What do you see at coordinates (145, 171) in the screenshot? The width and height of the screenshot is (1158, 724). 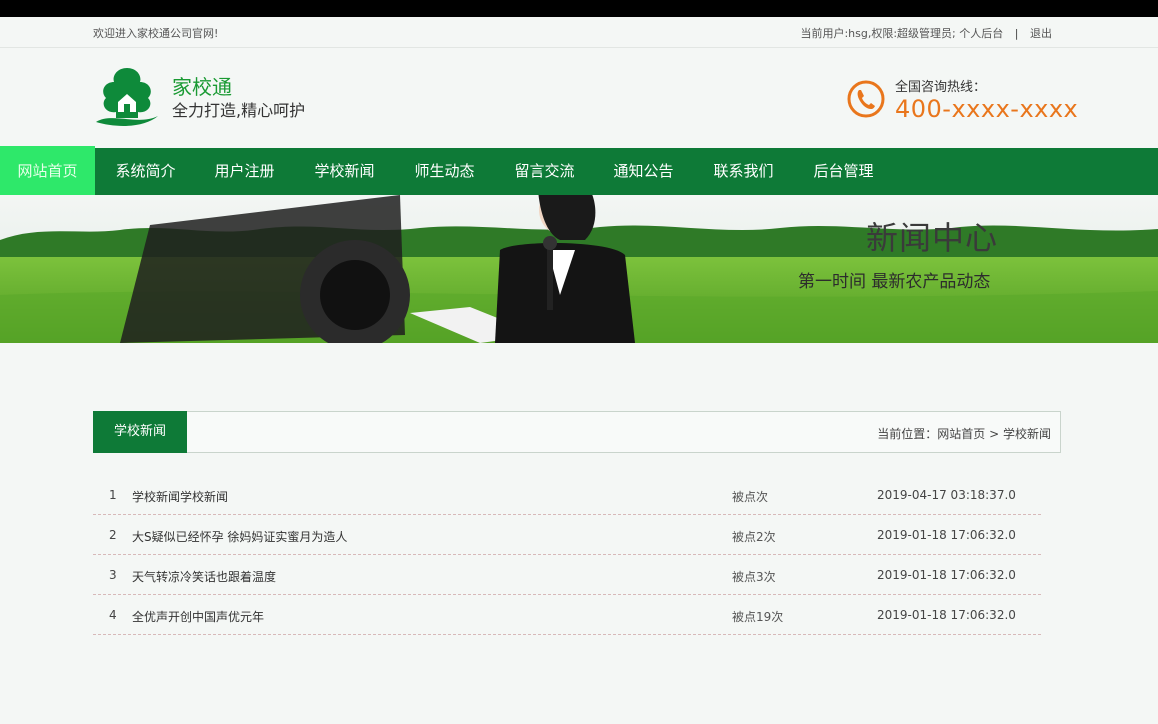 I see `nav-item-system-intro: 系统简介` at bounding box center [145, 171].